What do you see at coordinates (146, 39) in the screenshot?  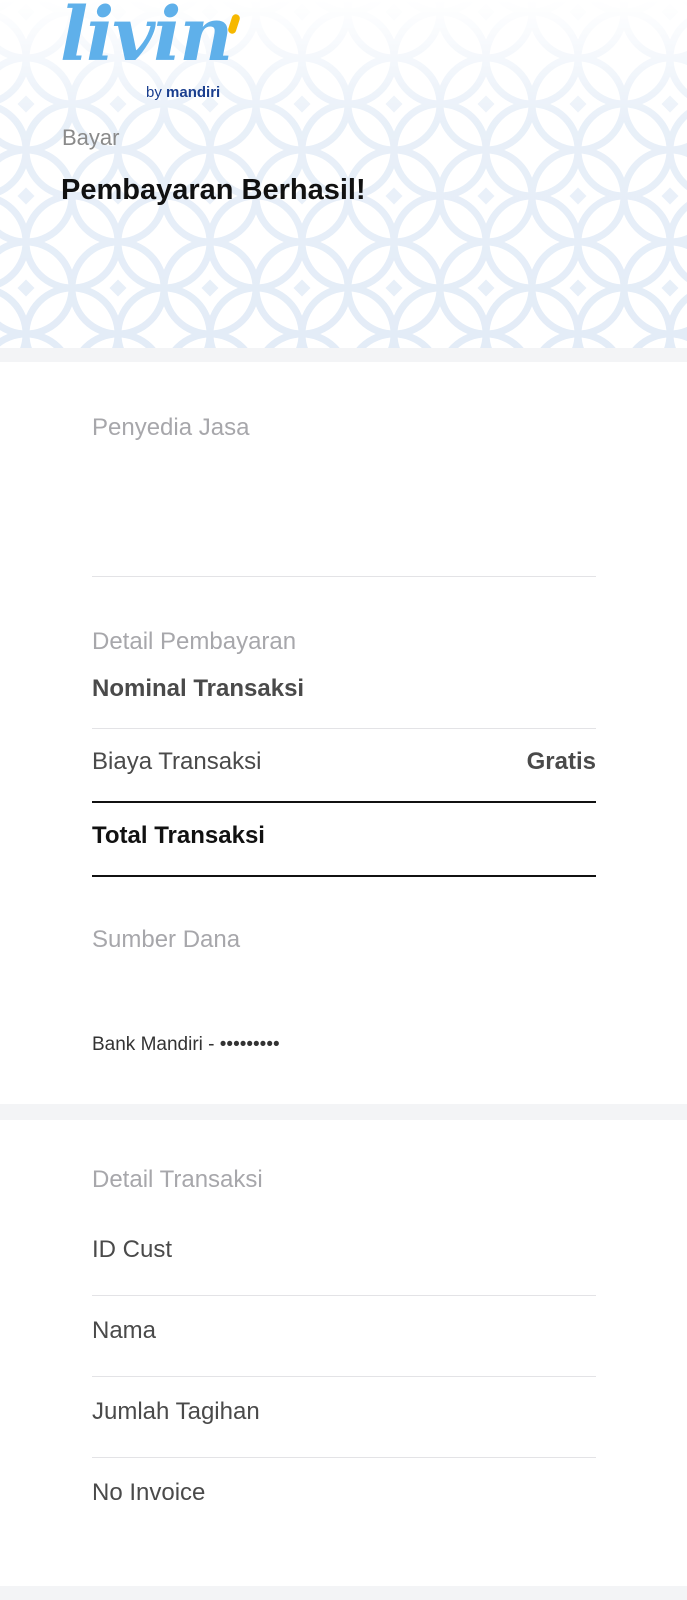 I see `logo-wordmark: livin` at bounding box center [146, 39].